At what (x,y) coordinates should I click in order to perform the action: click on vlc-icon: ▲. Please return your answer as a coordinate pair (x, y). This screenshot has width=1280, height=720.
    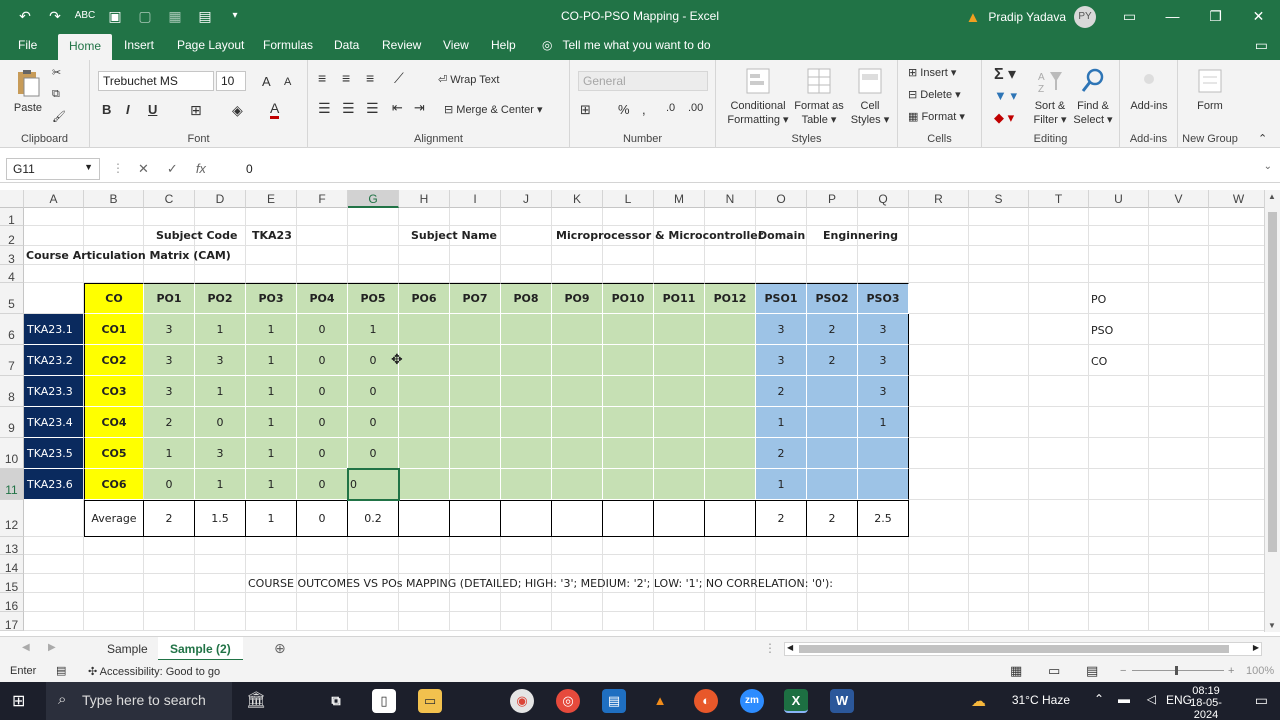
    Looking at the image, I should click on (660, 701).